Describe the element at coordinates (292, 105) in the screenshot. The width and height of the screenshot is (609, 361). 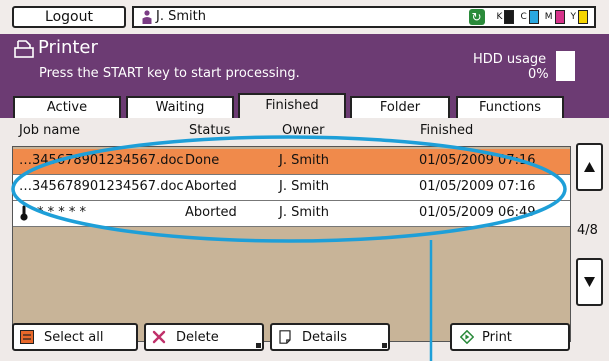
I see `tab-finished: Finished` at that location.